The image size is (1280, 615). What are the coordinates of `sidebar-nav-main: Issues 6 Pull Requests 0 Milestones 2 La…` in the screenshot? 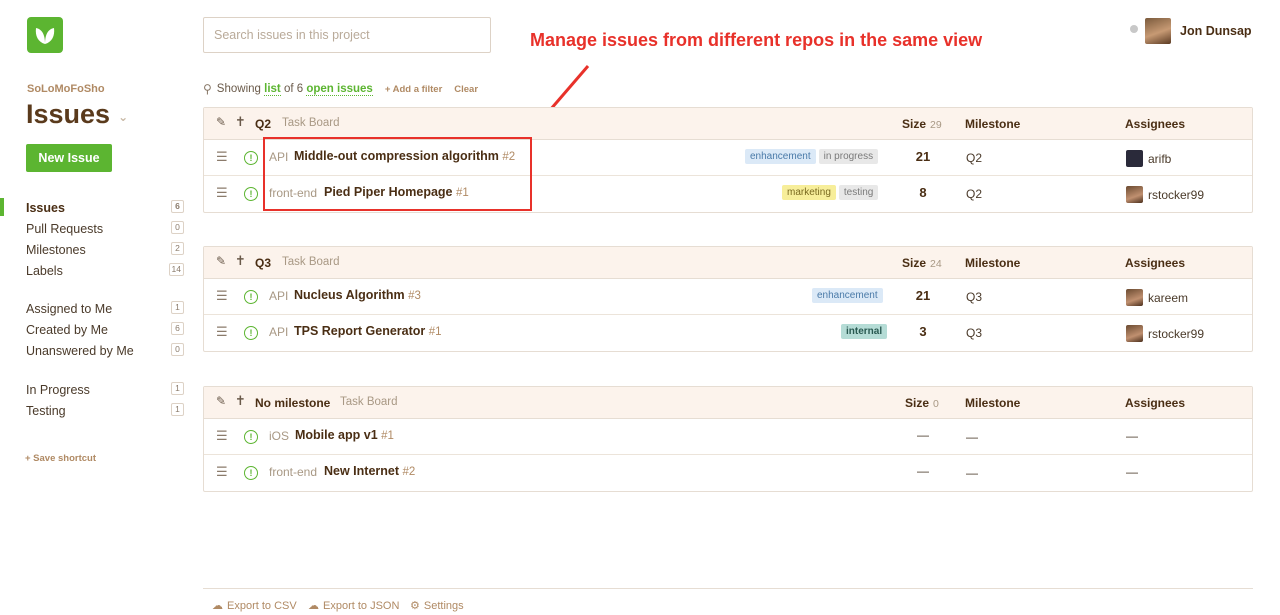 It's located at (95, 239).